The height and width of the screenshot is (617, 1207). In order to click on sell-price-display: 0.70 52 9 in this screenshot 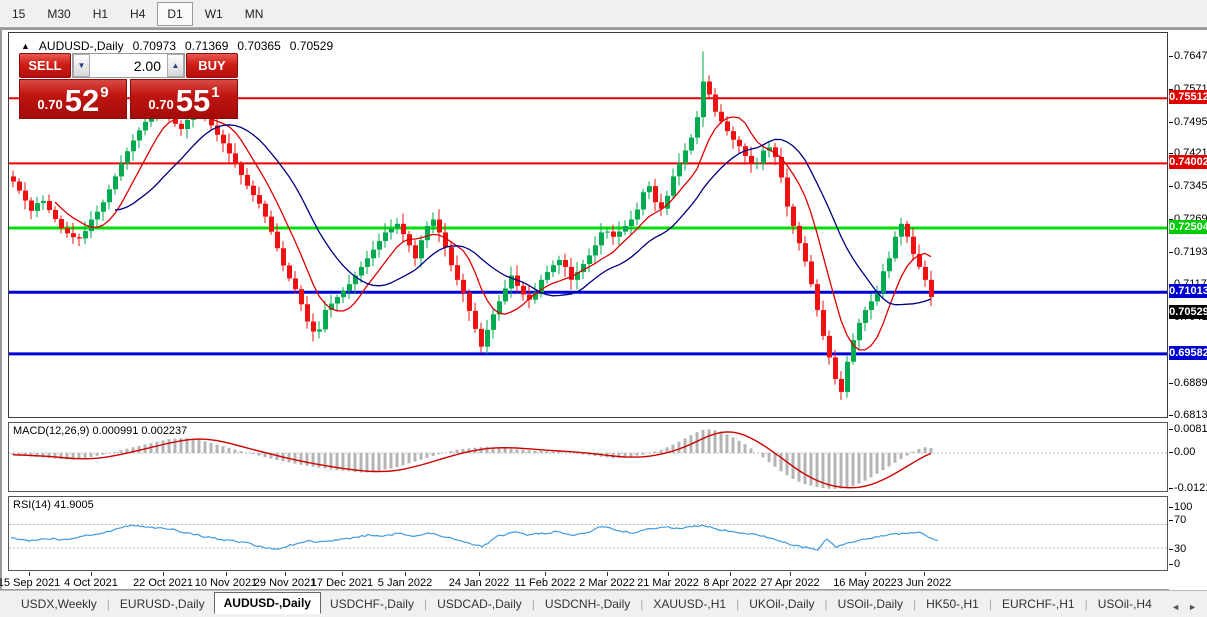, I will do `click(73, 99)`.